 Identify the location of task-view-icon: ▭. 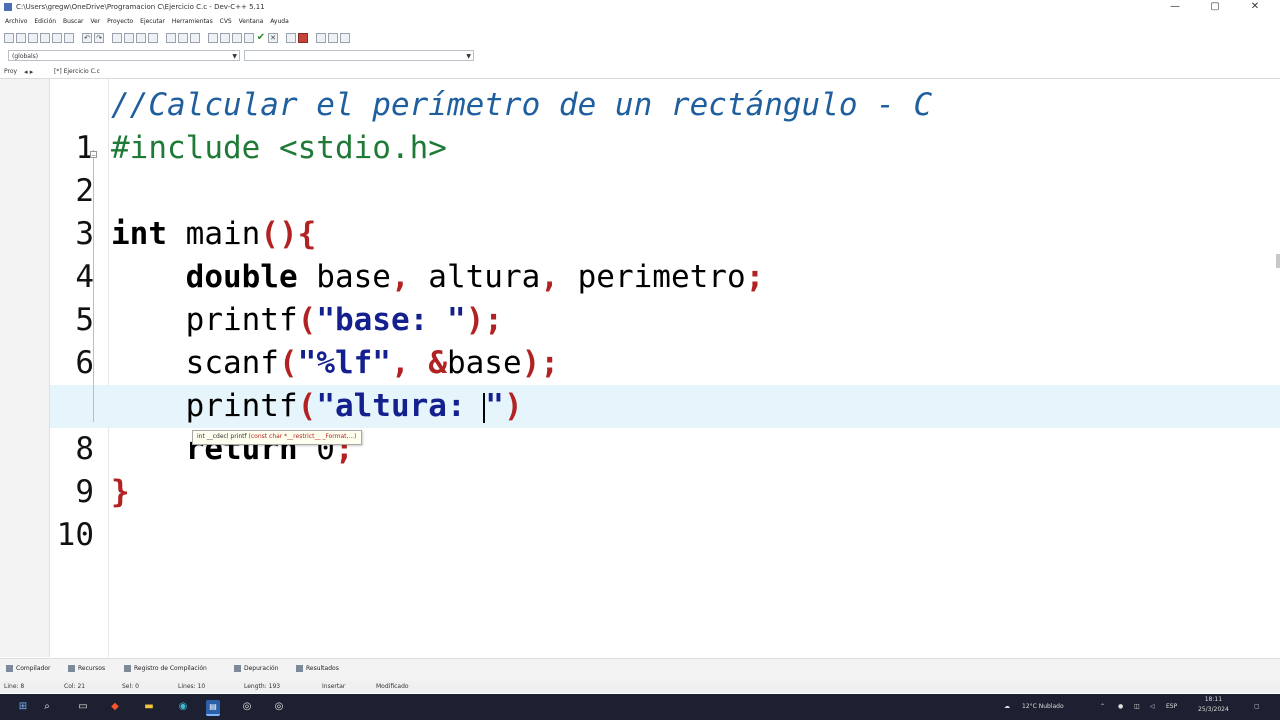
(83, 707).